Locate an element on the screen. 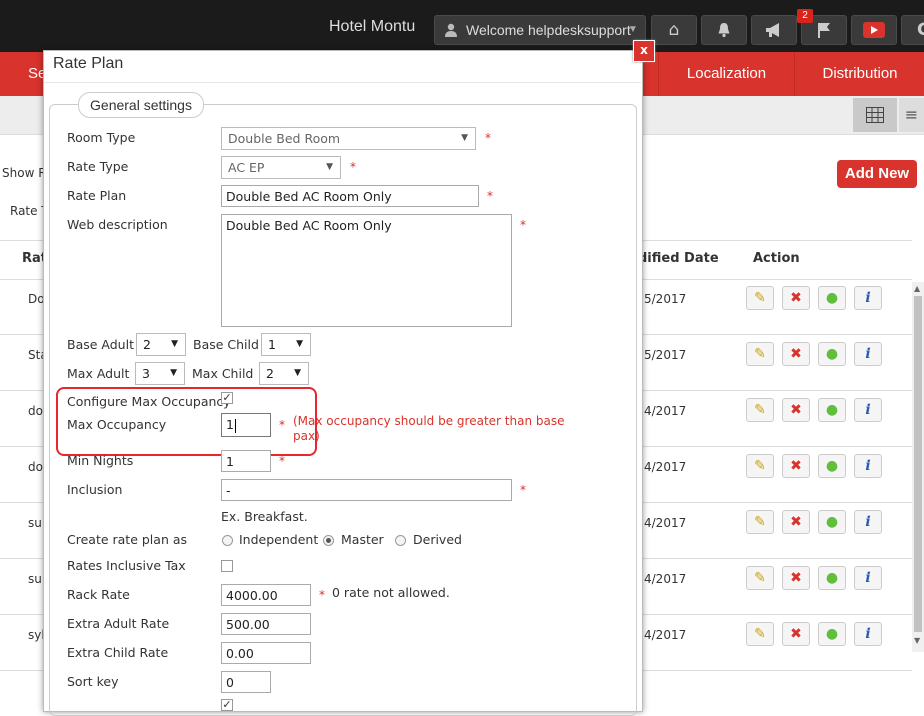 Image resolution: width=924 pixels, height=716 pixels. youtube-button is located at coordinates (874, 30).